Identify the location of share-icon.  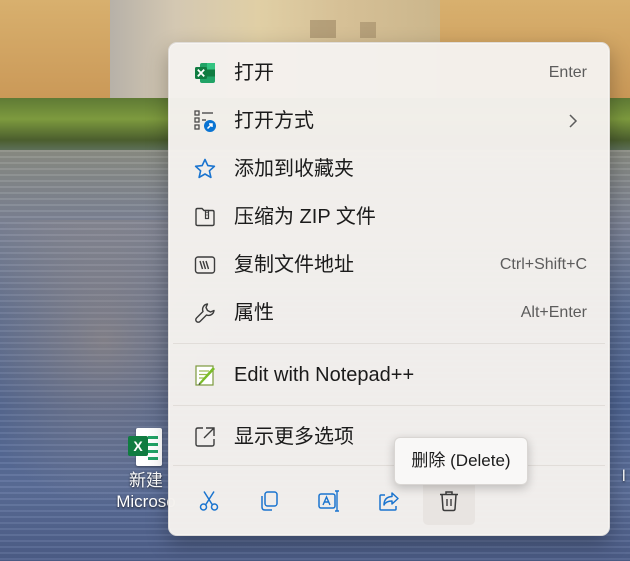
(389, 501).